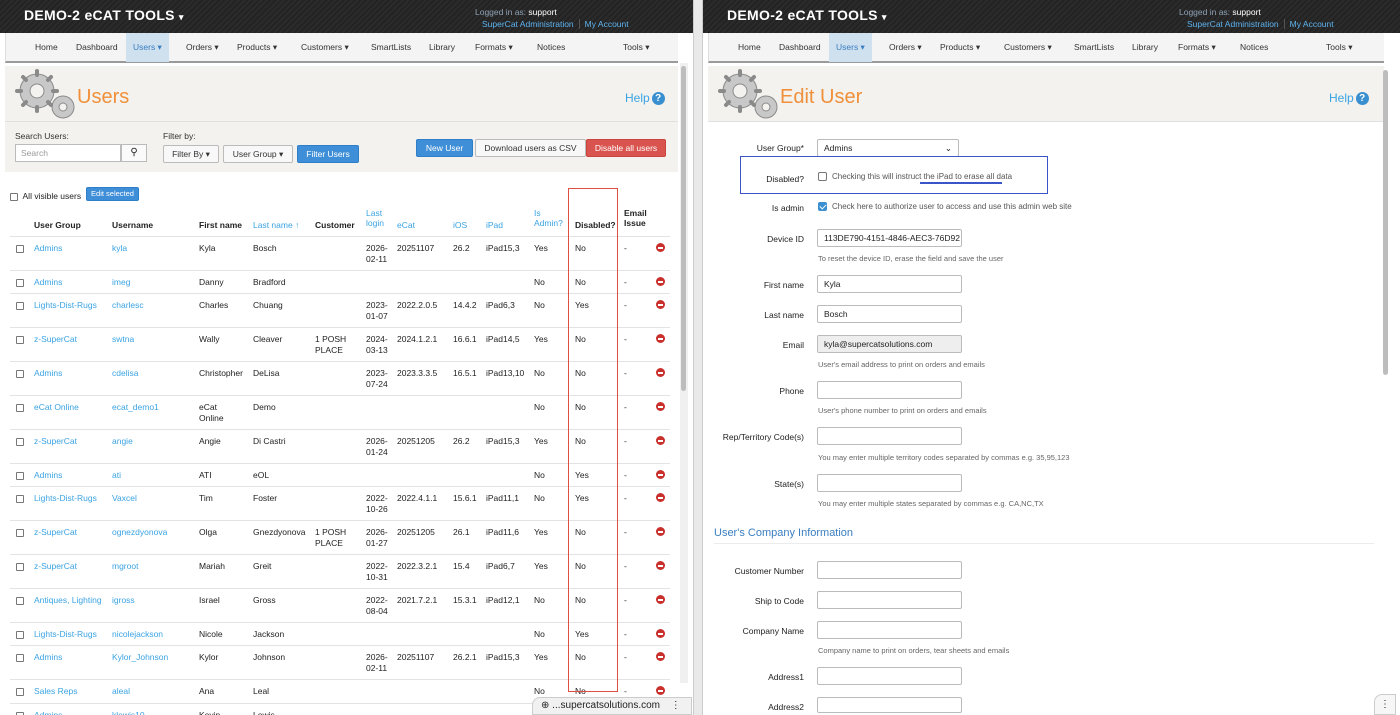  What do you see at coordinates (140, 657) in the screenshot?
I see `cell-username: Kylor_Johnson` at bounding box center [140, 657].